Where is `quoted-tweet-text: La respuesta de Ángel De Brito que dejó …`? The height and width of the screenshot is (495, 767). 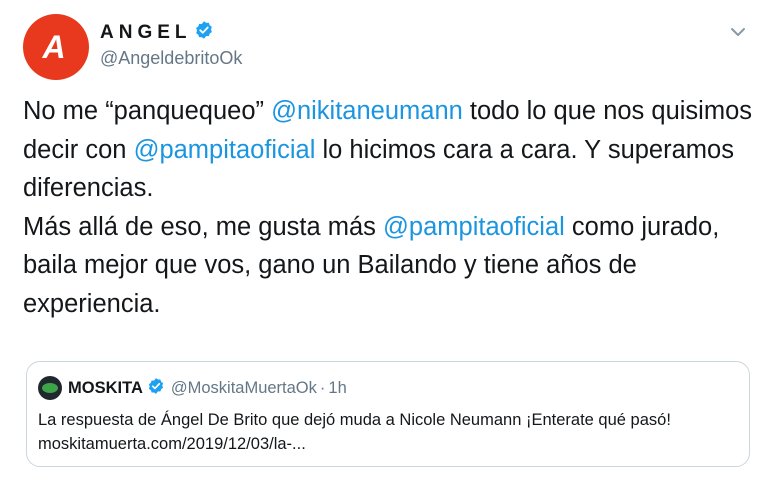
quoted-tweet-text: La respuesta de Ángel De Brito que dejó … is located at coordinates (354, 432).